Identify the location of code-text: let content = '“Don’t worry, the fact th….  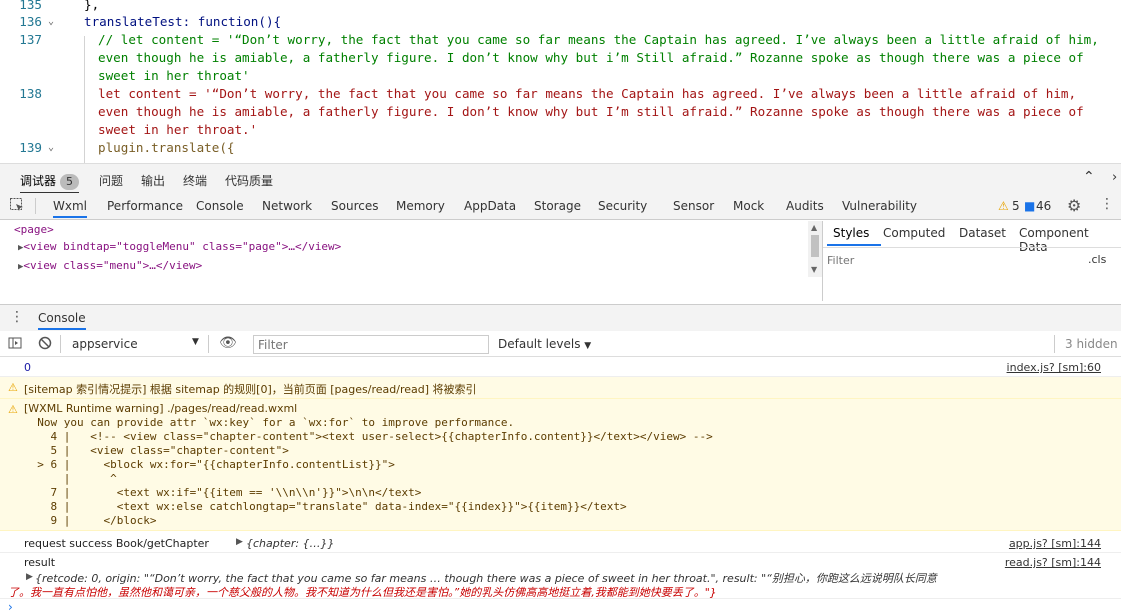
(587, 93).